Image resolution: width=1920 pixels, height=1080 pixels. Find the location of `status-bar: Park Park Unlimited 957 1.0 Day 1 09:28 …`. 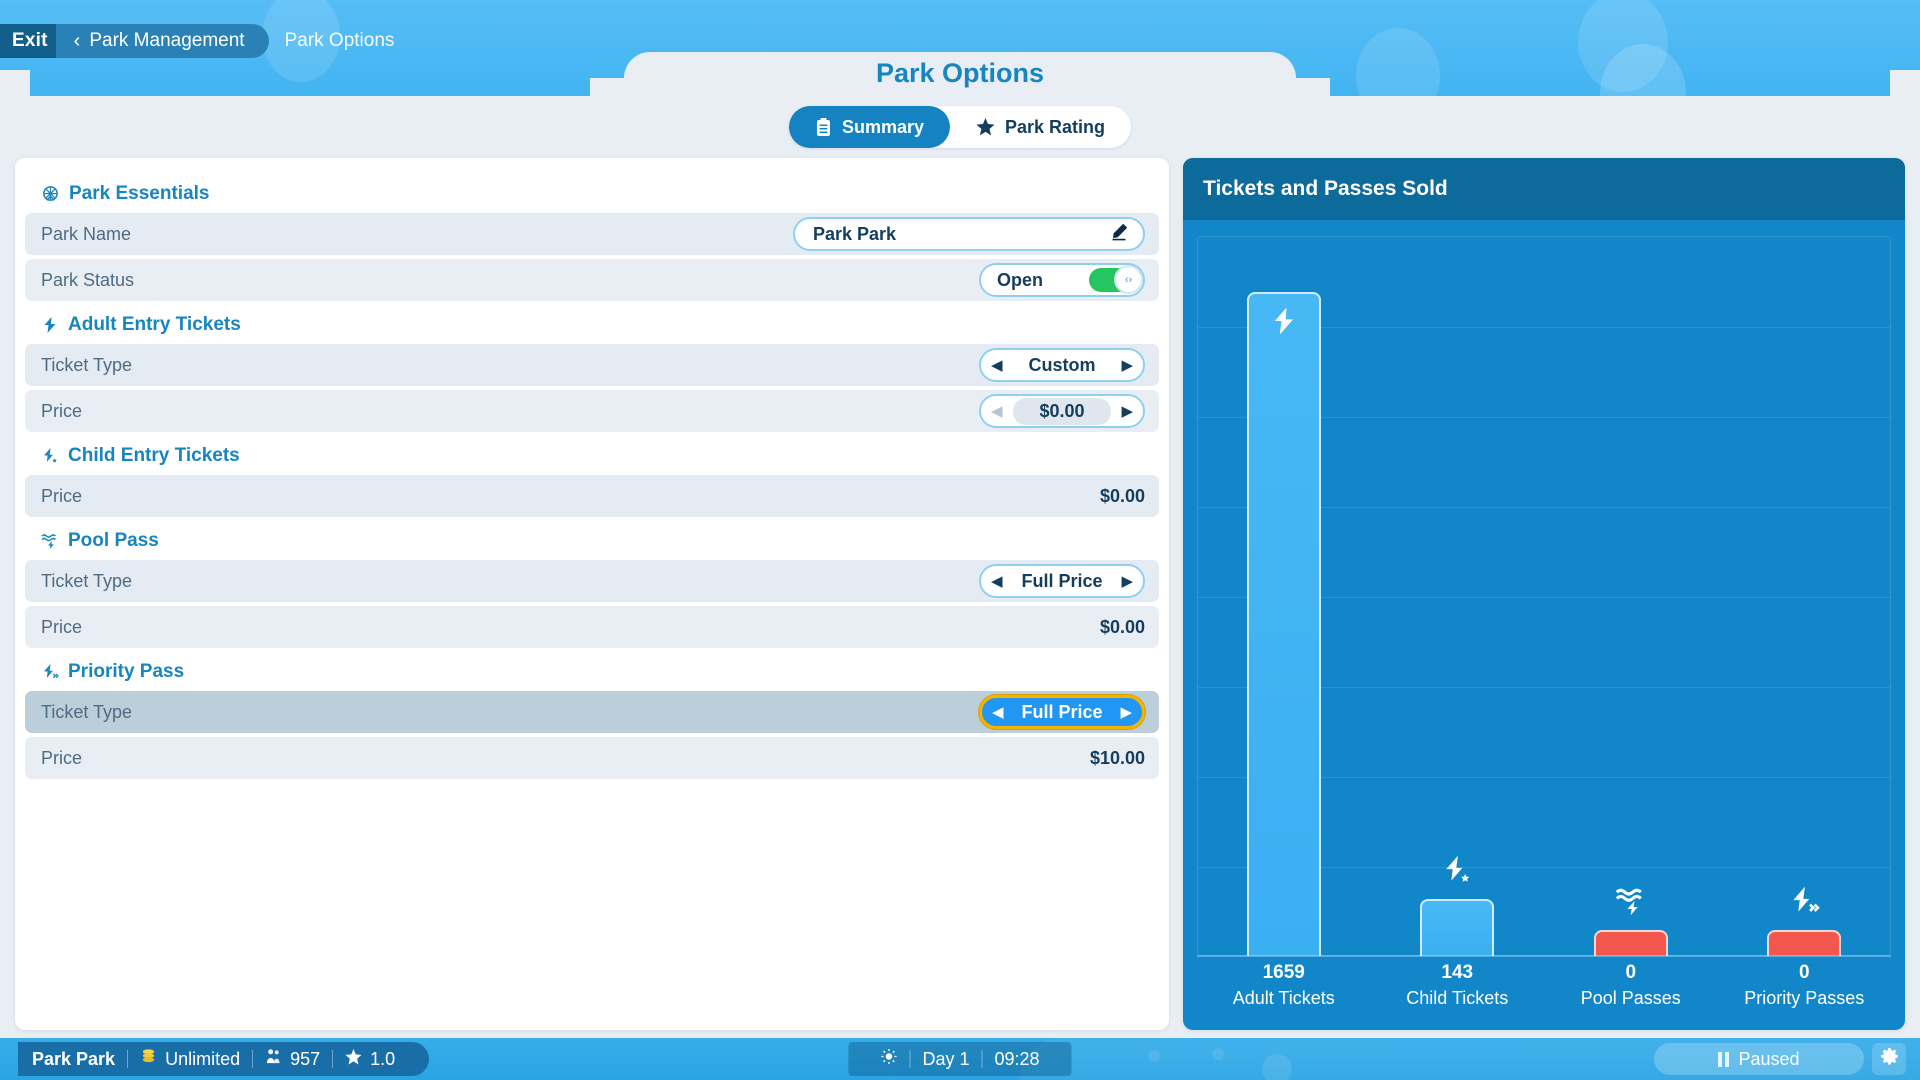

status-bar: Park Park Unlimited 957 1.0 Day 1 09:28 … is located at coordinates (960, 1059).